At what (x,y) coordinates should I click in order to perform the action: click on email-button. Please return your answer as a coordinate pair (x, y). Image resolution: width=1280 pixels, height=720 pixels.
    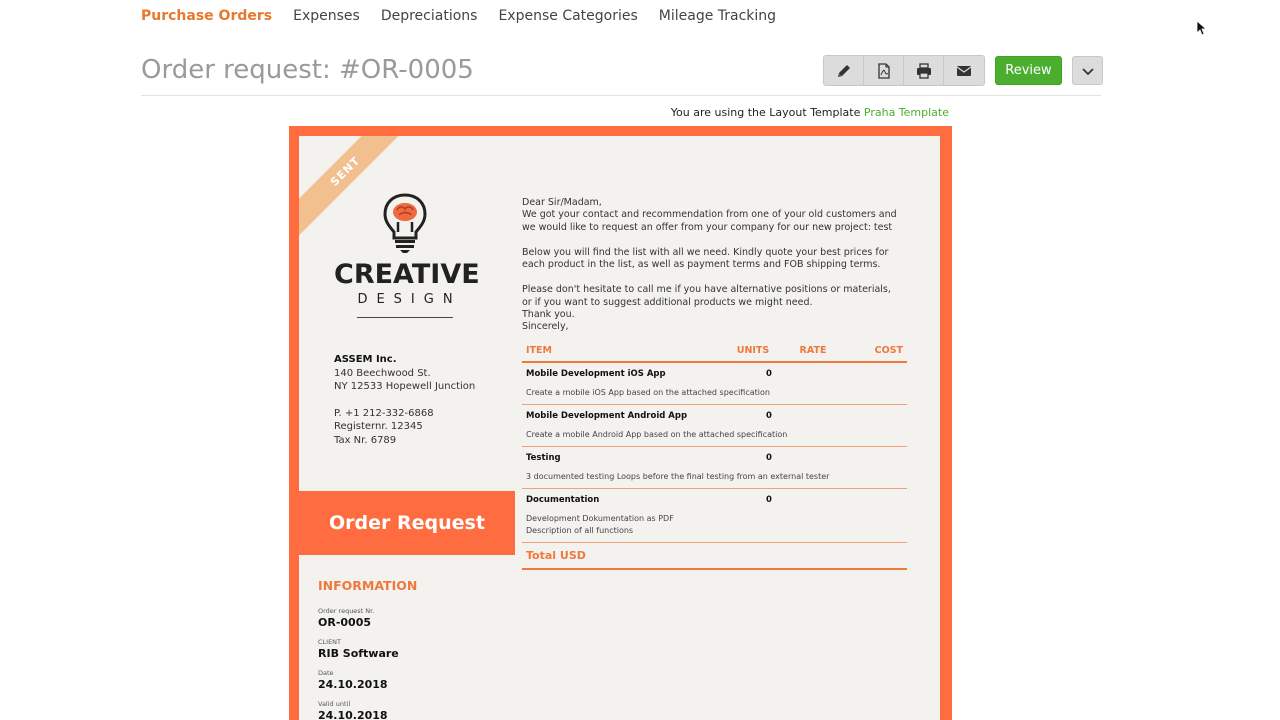
    Looking at the image, I should click on (964, 70).